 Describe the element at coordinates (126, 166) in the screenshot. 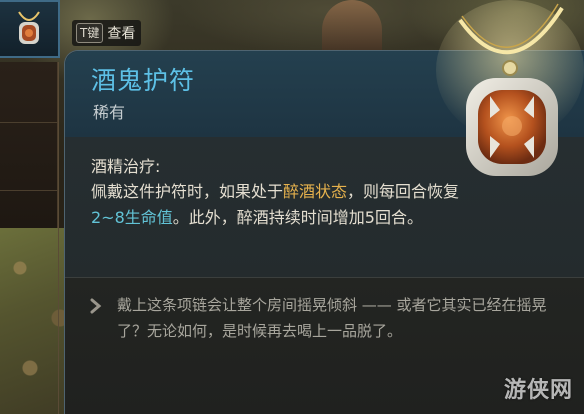

I see `effect-heading: 酒精治疗:` at that location.